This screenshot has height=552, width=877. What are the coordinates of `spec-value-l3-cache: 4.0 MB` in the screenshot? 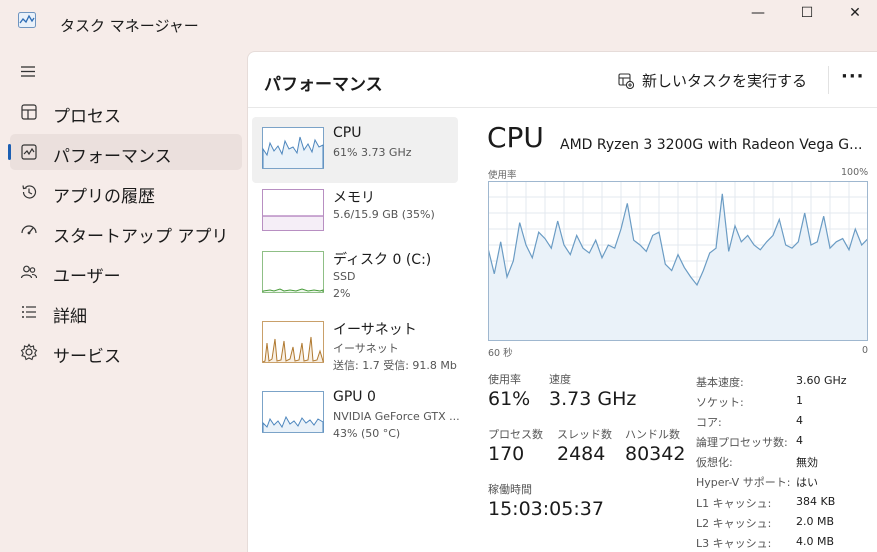 It's located at (815, 541).